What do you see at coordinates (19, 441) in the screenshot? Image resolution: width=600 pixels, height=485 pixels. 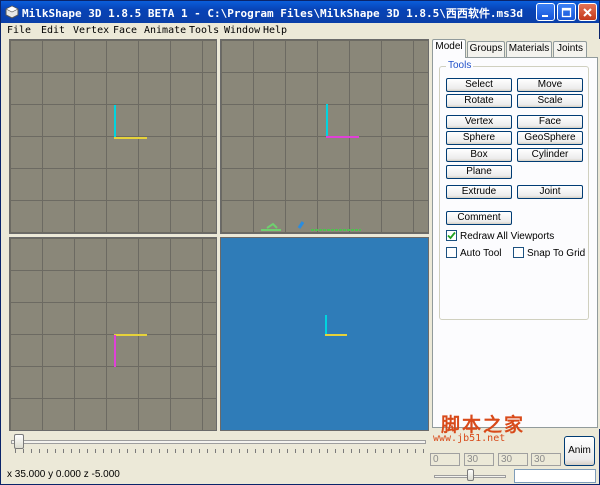 I see `timeline-slider-thumb` at bounding box center [19, 441].